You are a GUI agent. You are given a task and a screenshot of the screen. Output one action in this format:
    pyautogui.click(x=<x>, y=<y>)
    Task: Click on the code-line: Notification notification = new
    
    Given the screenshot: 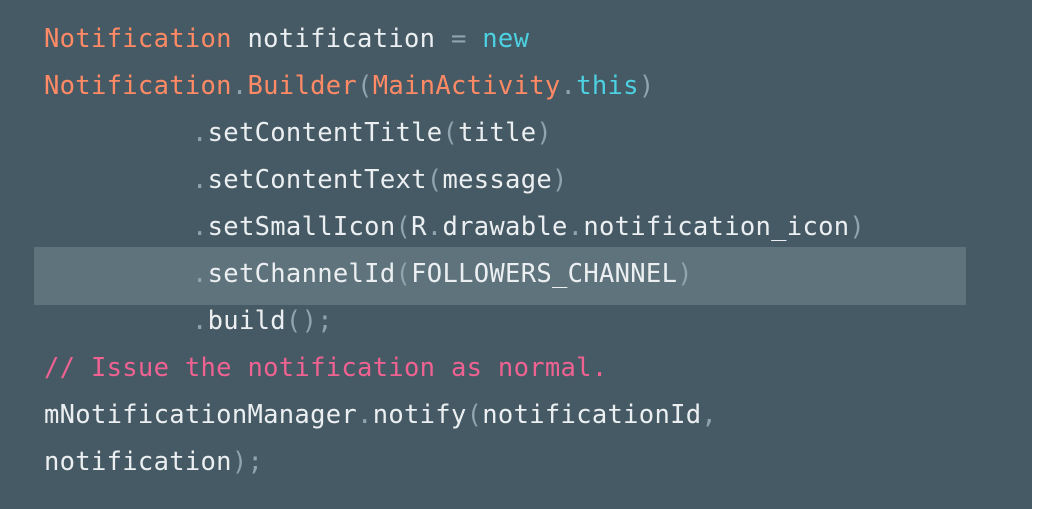 What is the action you would take?
    pyautogui.click(x=454, y=39)
    